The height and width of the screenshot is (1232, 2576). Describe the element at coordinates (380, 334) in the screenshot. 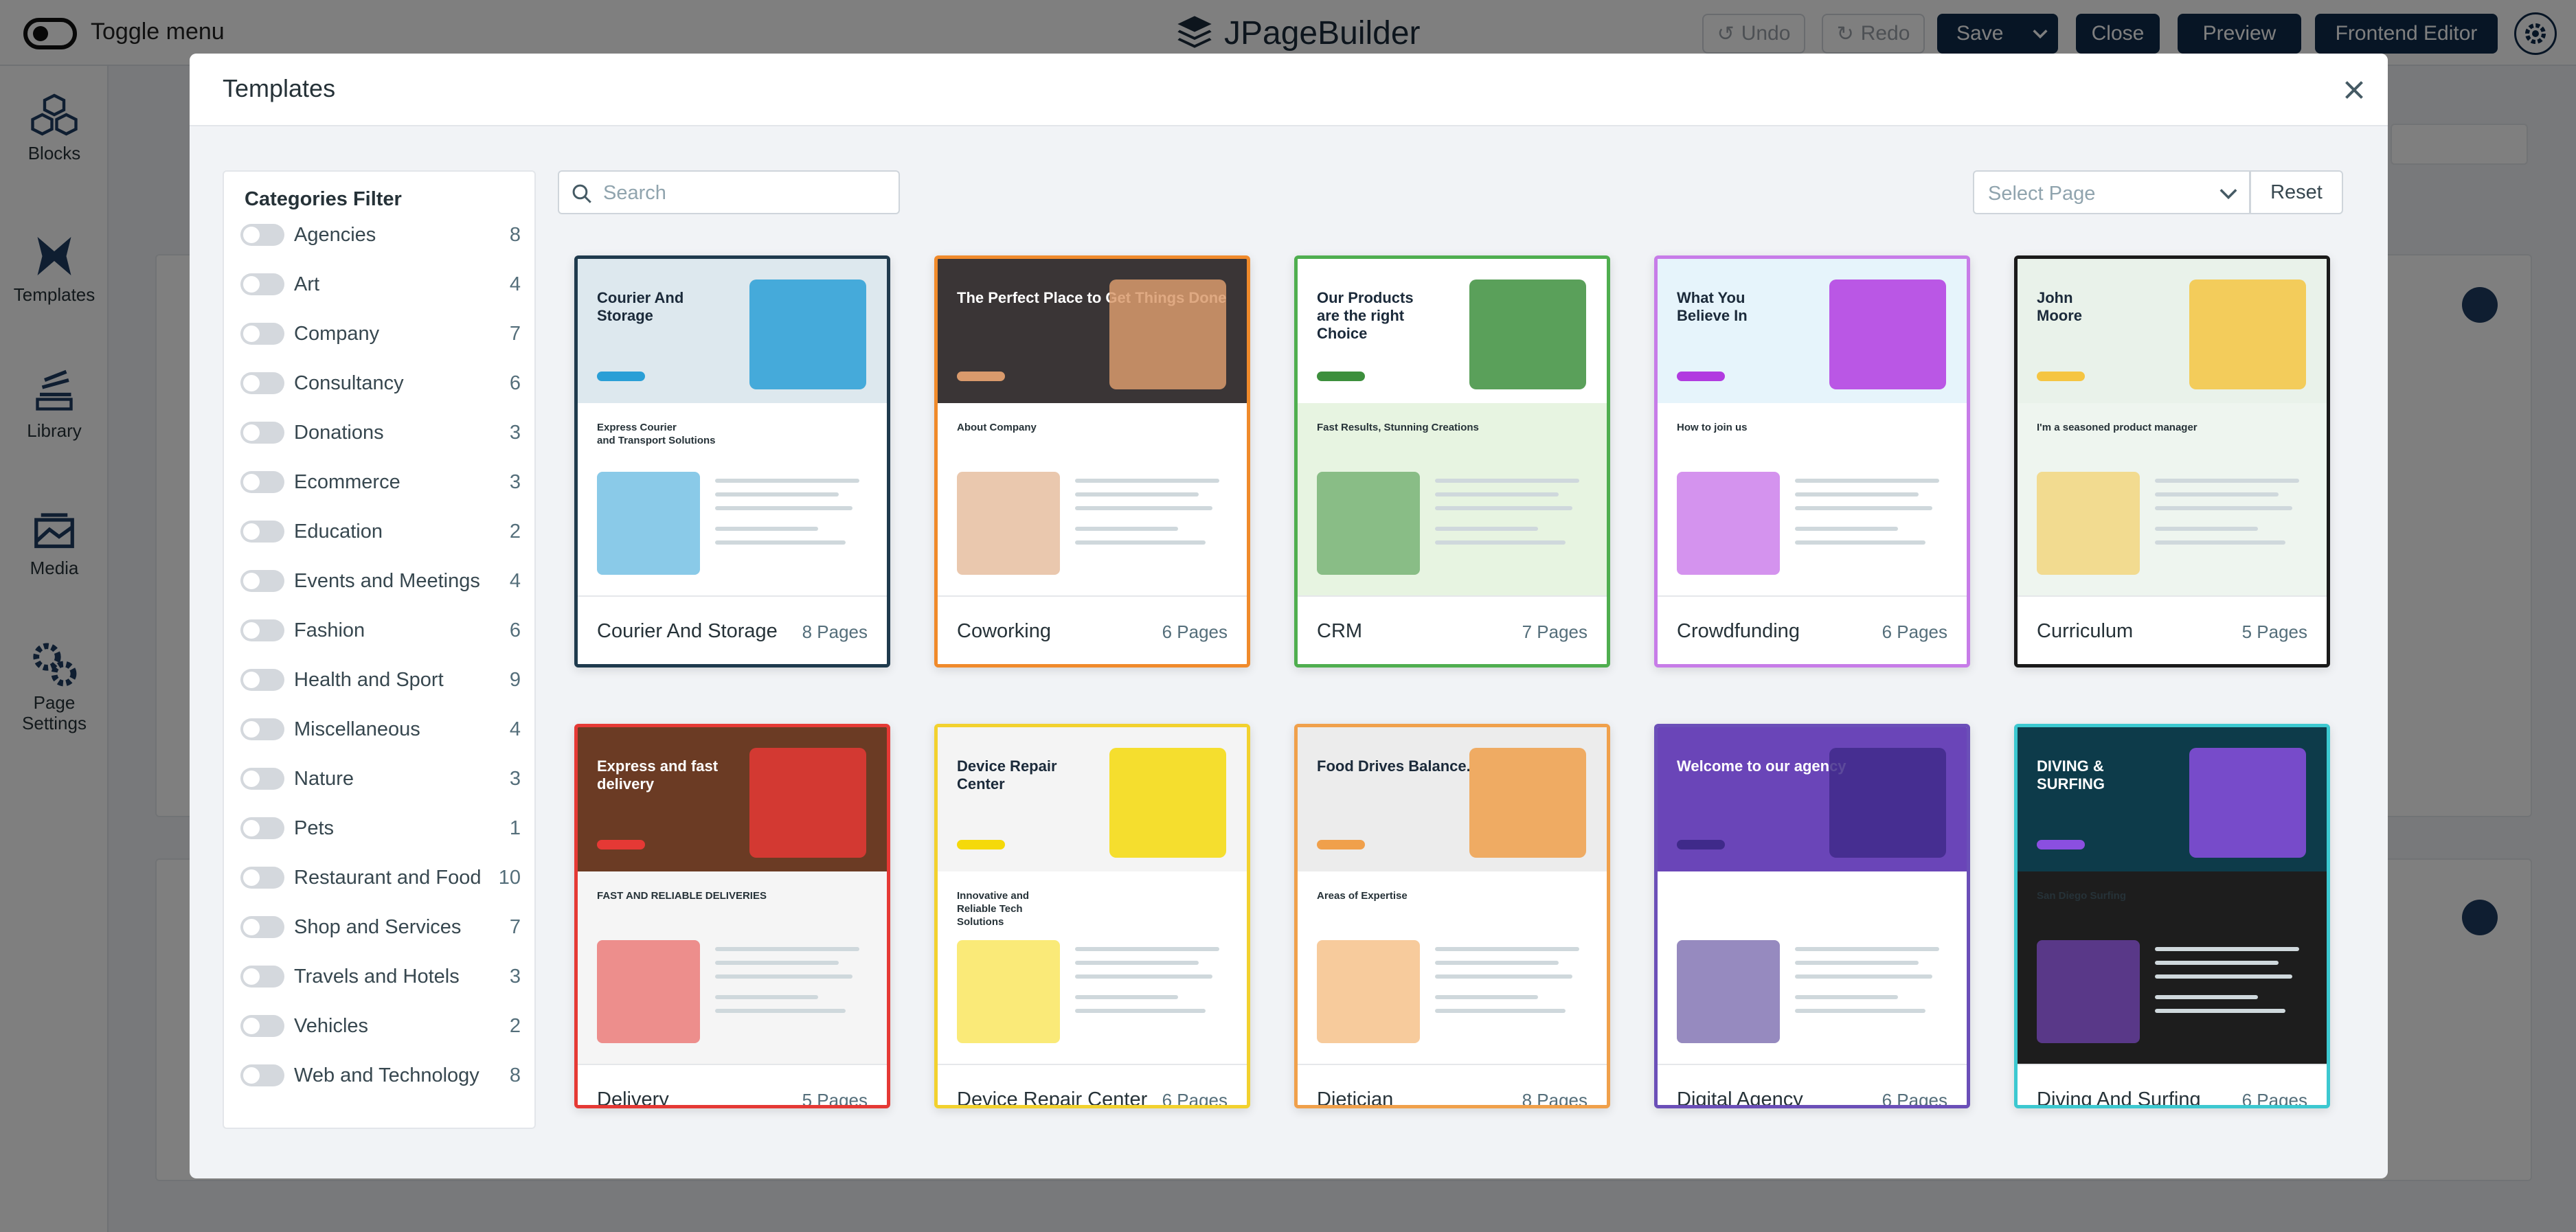

I see `category-row: Company 7` at that location.